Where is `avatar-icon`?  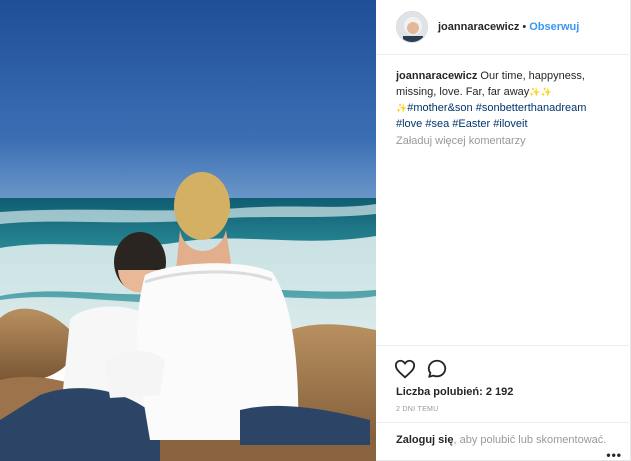
avatar-icon is located at coordinates (412, 27).